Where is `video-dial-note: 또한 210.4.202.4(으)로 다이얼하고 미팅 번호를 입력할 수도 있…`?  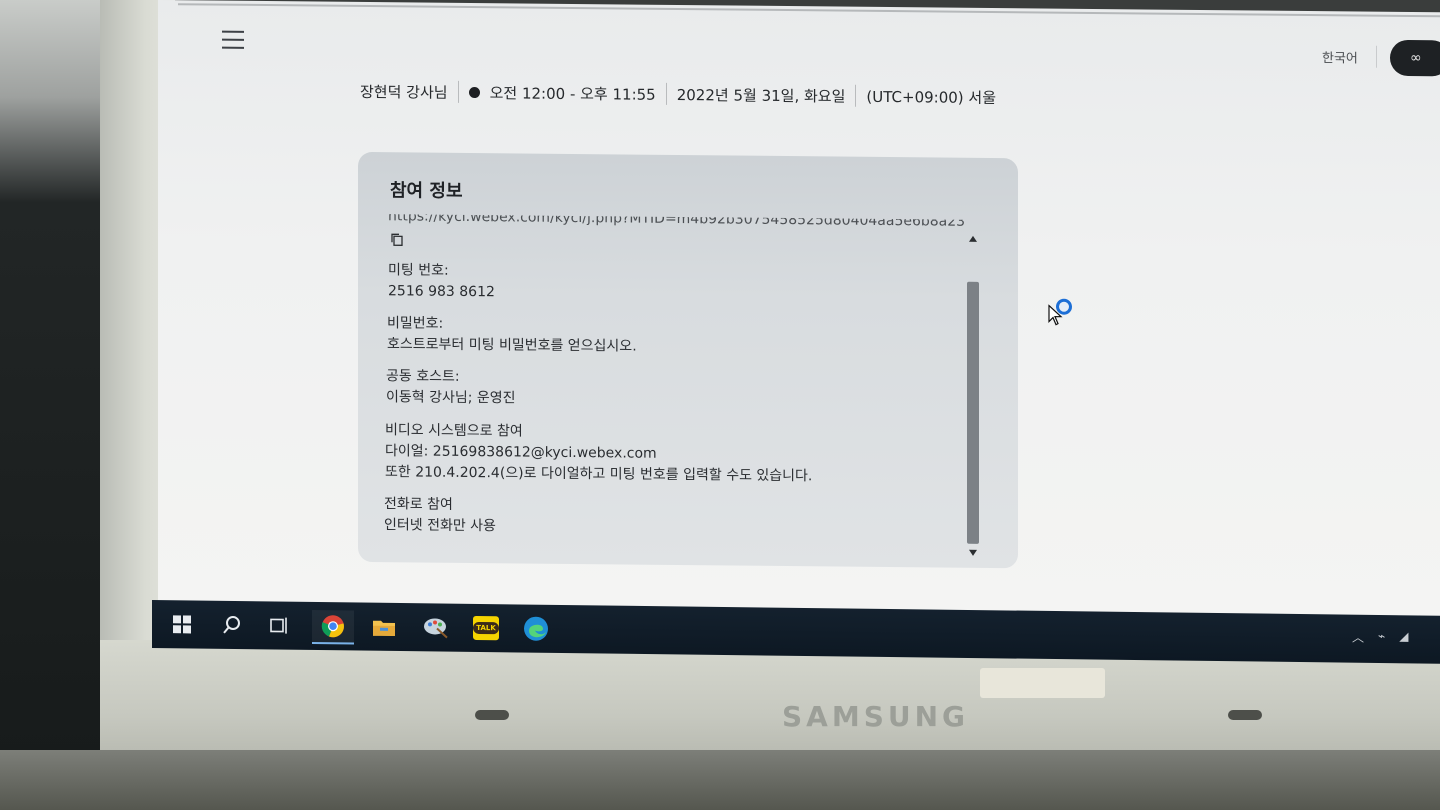
video-dial-note: 또한 210.4.202.4(으)로 다이얼하고 미팅 번호를 입력할 수도 있… is located at coordinates (599, 474).